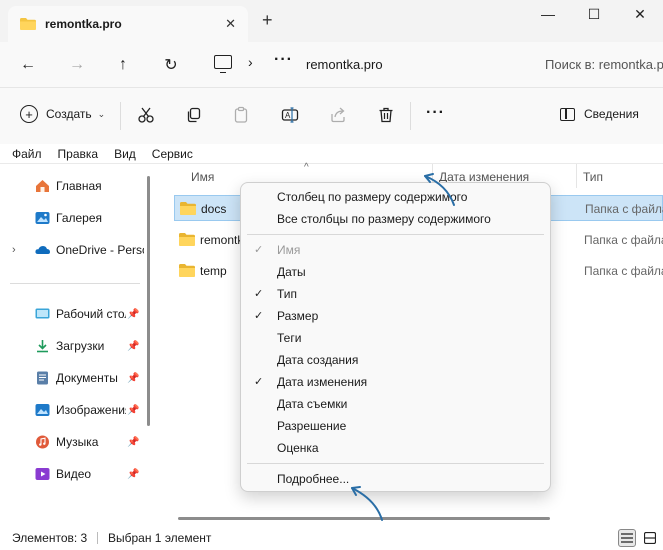 The width and height of the screenshot is (663, 550). I want to click on sidebar-item-pictures: Изображения 📌, so click(72, 410).